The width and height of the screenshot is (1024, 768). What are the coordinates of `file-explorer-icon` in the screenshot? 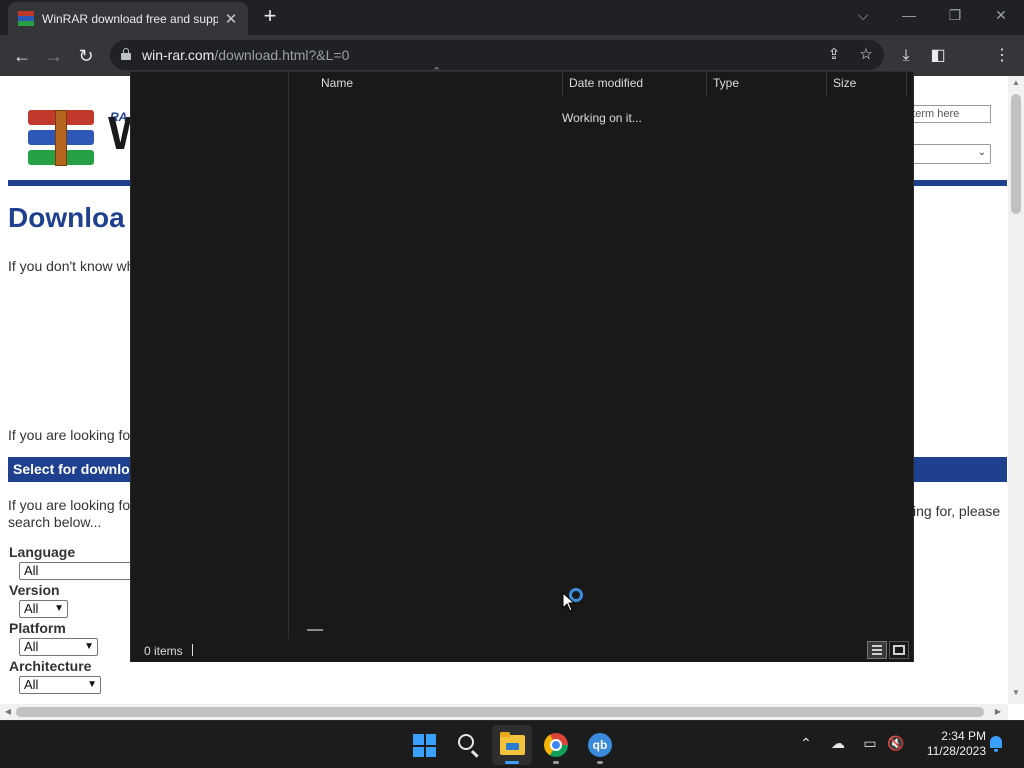 It's located at (512, 743).